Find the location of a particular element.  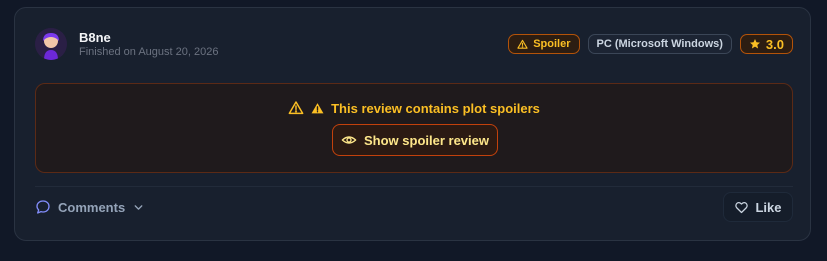

warning-triangle-filled-icon is located at coordinates (317, 107).